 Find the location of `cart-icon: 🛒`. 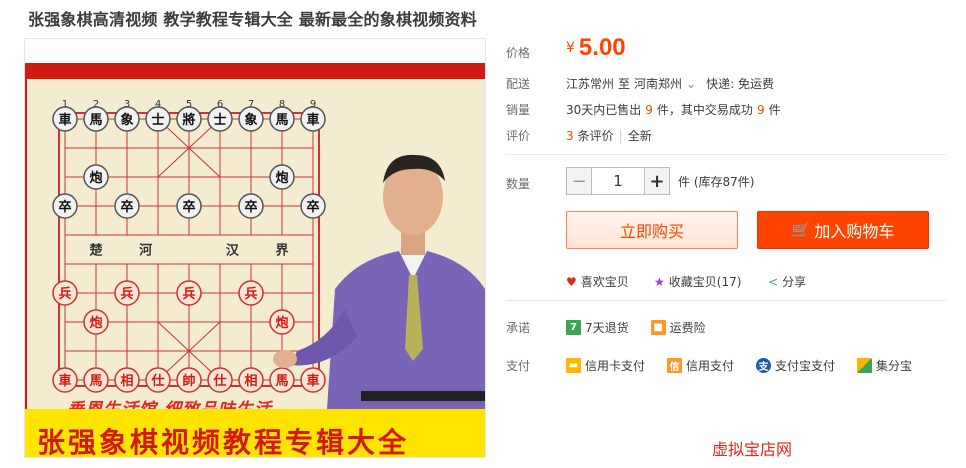

cart-icon: 🛒 is located at coordinates (801, 230).